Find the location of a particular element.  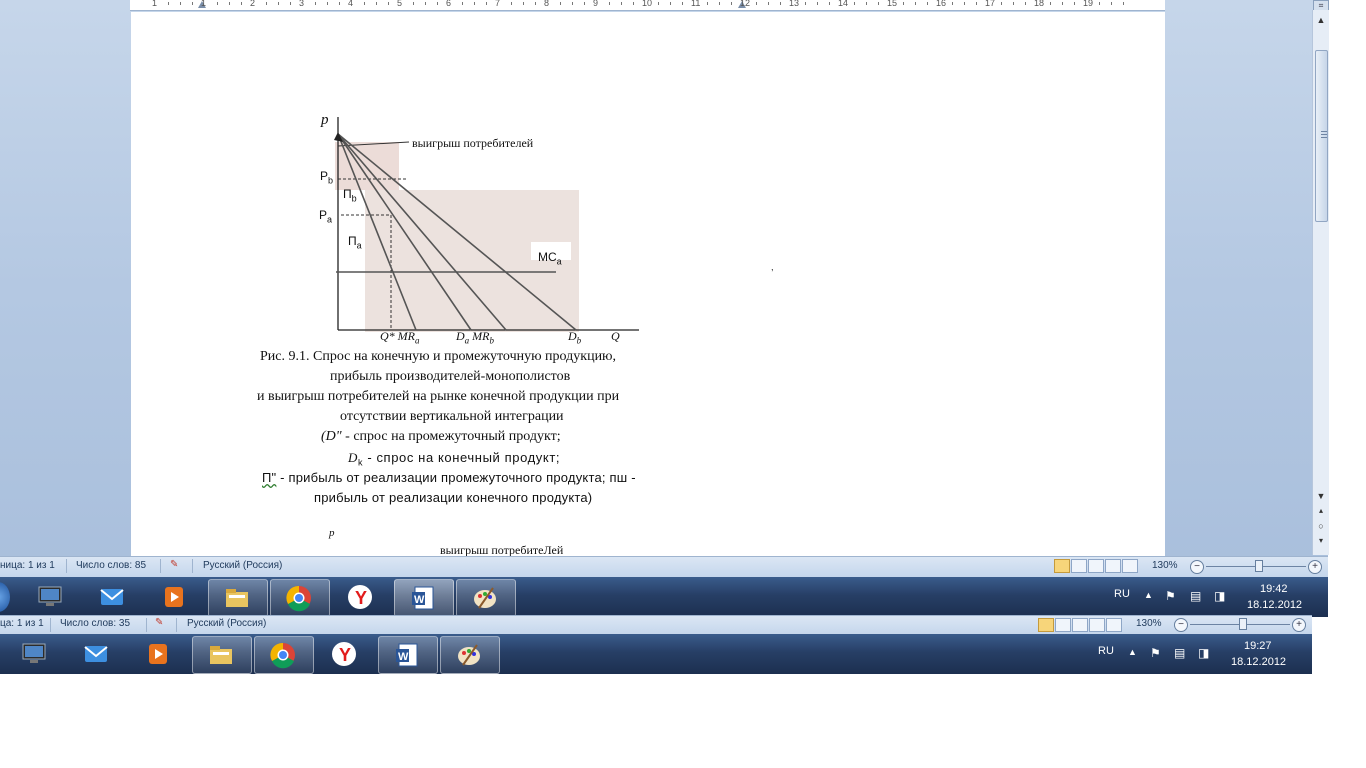

previous-page-icon: ▴ is located at coordinates (1321, 511).